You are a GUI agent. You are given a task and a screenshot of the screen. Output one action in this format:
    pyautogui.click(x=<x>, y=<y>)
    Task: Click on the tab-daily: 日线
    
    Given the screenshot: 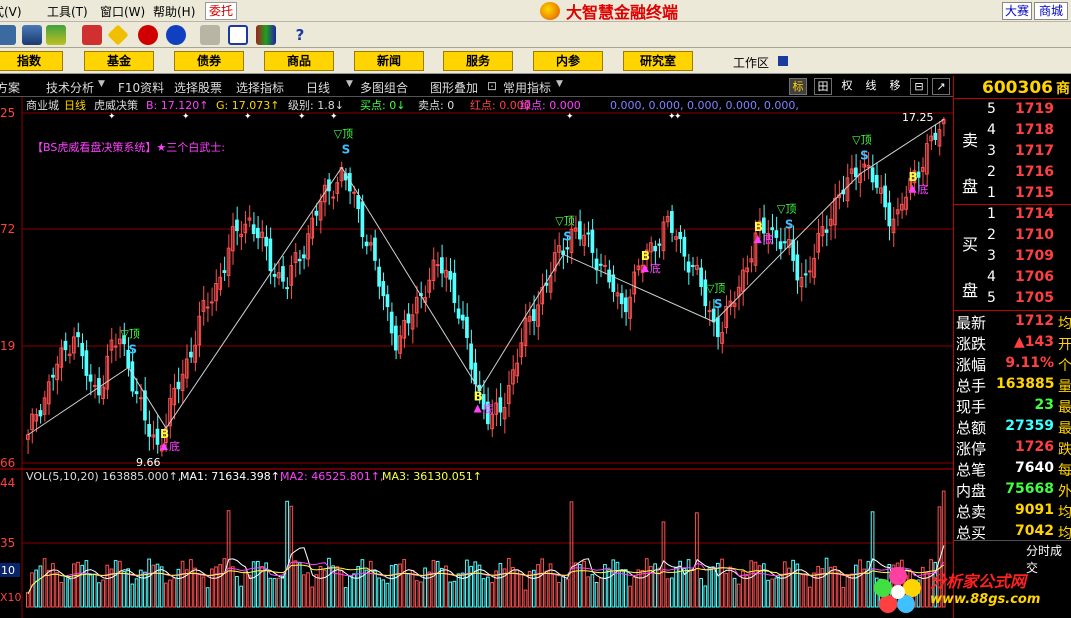 What is the action you would take?
    pyautogui.click(x=318, y=87)
    